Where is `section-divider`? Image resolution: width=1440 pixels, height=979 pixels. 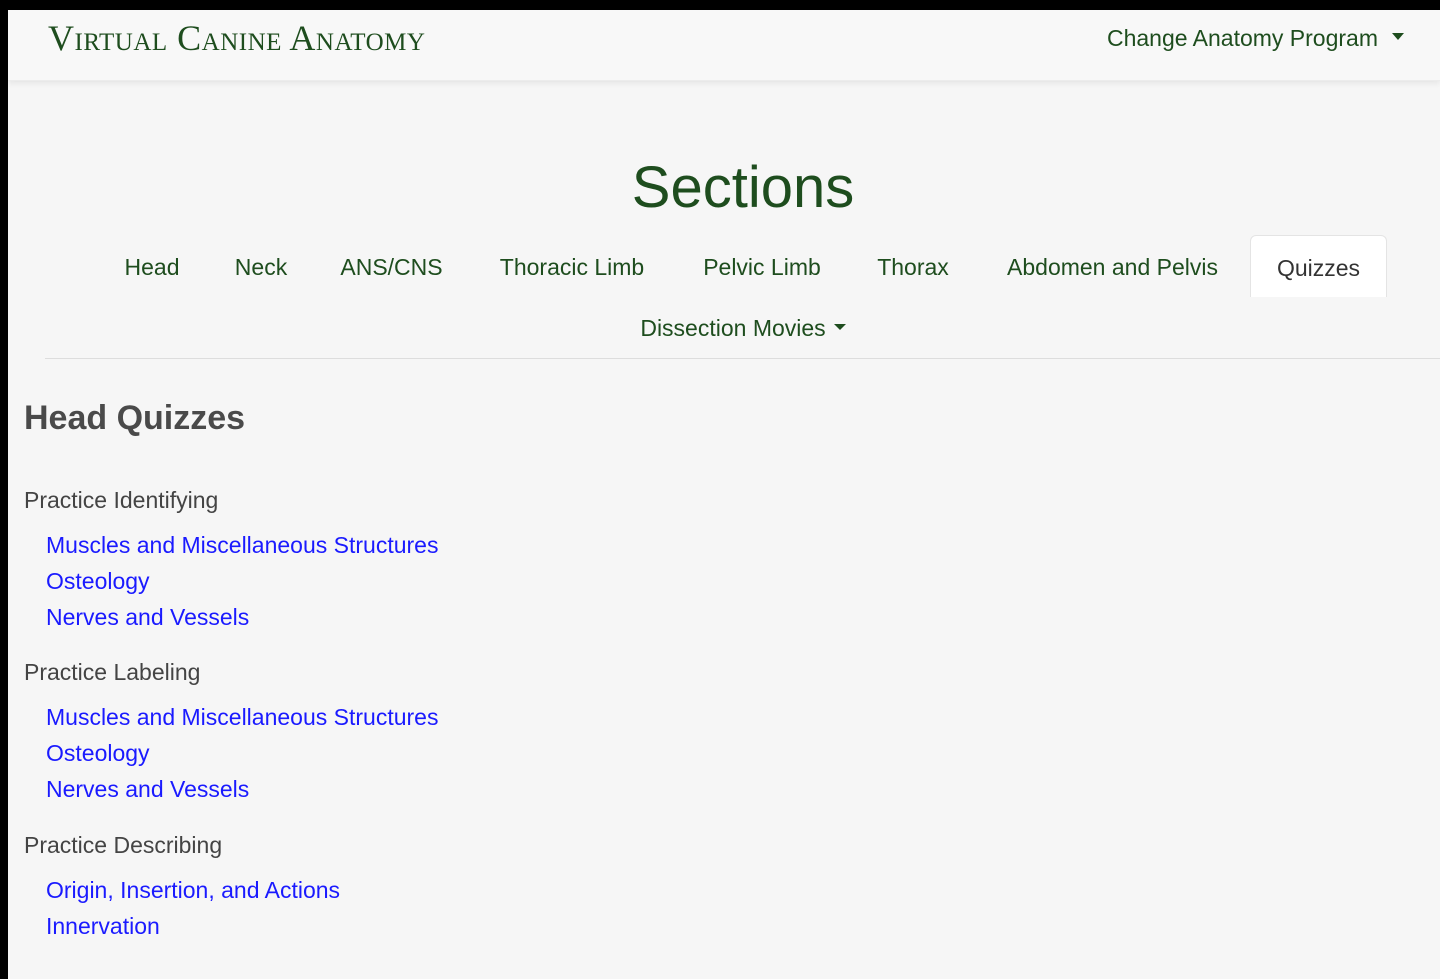 section-divider is located at coordinates (742, 358).